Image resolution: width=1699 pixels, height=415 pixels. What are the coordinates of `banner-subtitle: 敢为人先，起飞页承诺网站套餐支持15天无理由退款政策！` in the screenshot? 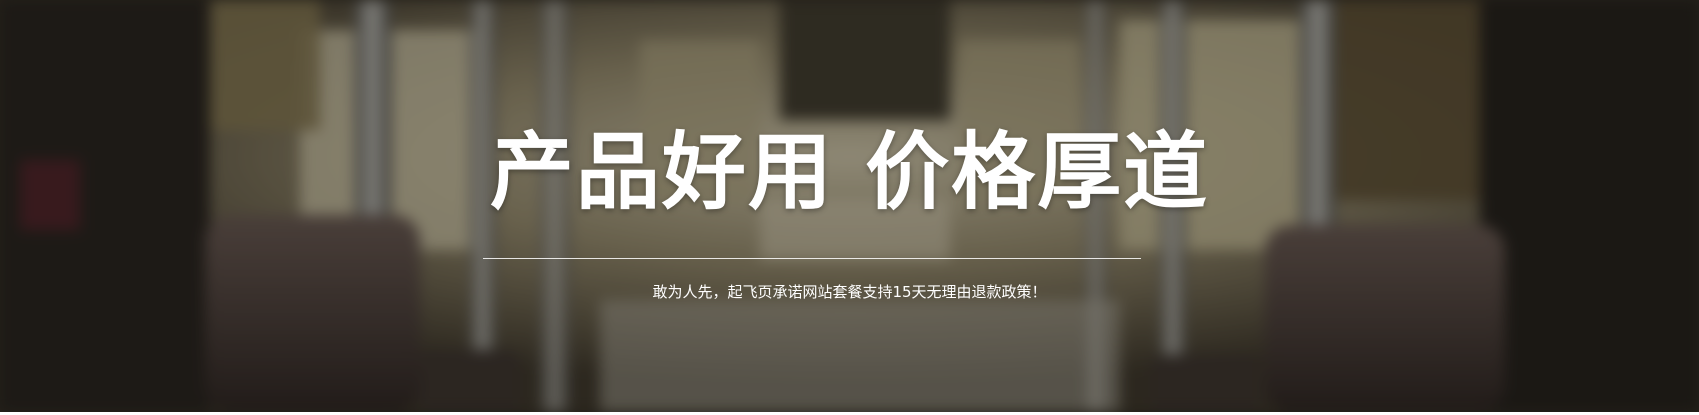 It's located at (849, 292).